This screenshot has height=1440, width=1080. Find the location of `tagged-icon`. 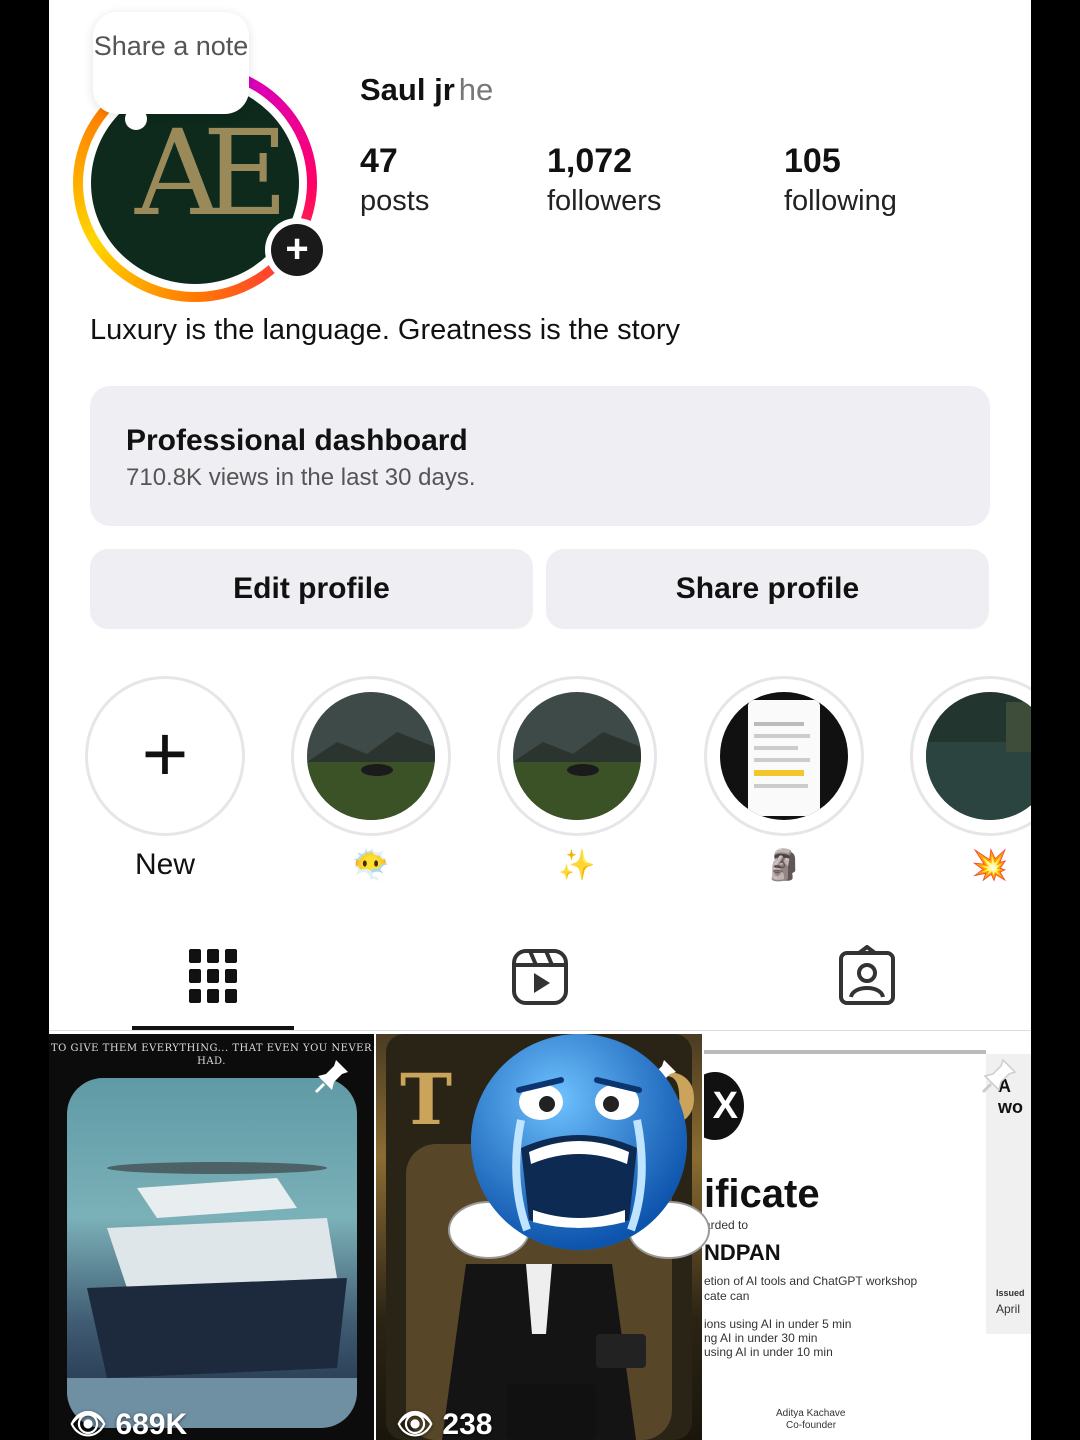

tagged-icon is located at coordinates (867, 974).